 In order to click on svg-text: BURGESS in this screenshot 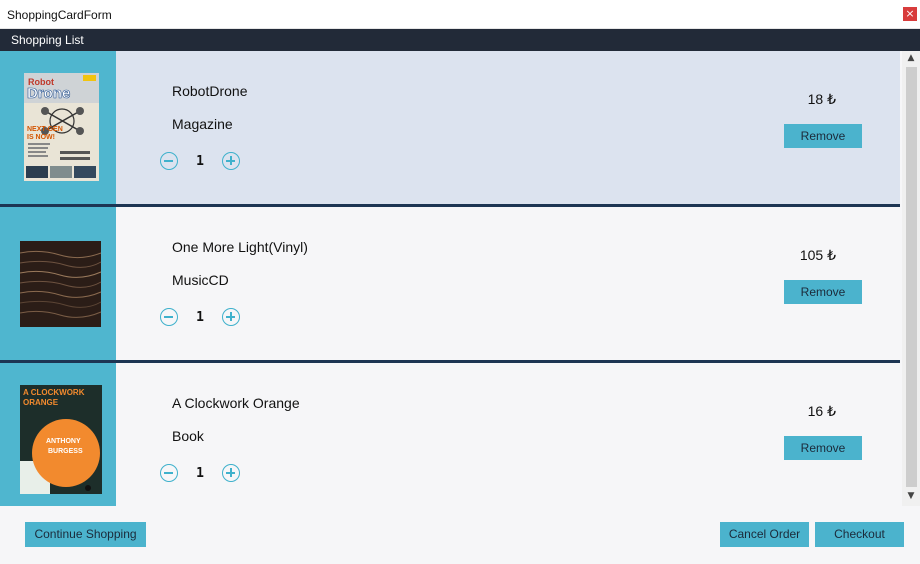, I will do `click(65, 451)`.